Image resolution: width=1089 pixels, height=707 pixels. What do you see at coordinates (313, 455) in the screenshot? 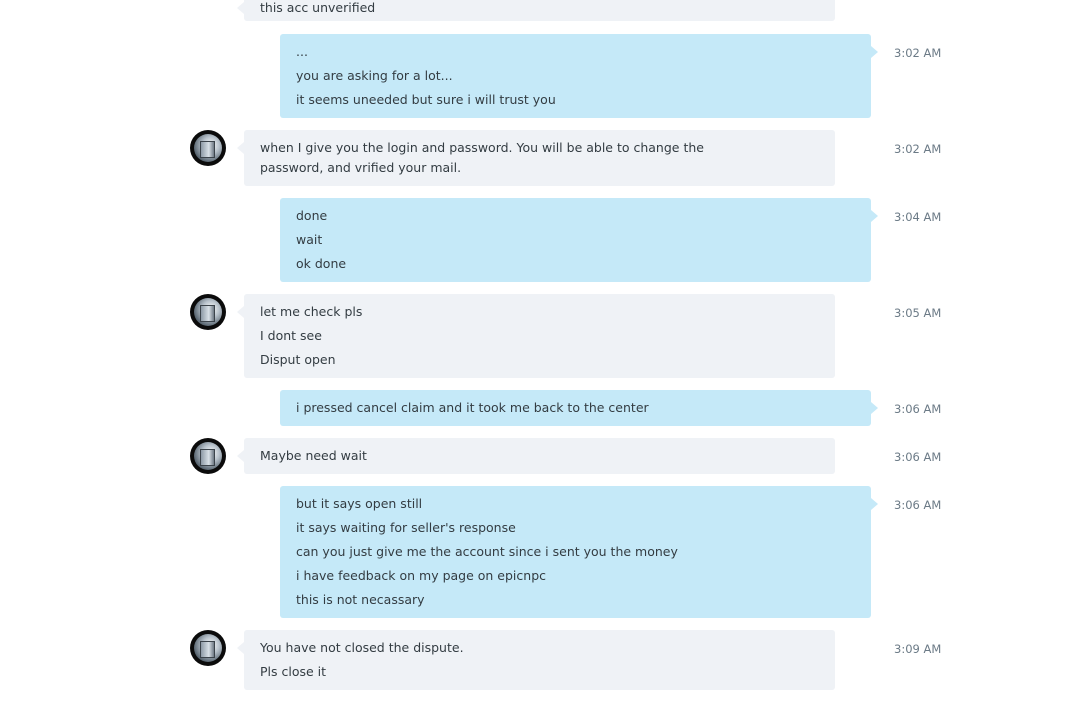
I see `message-text: Maybe need wait` at bounding box center [313, 455].